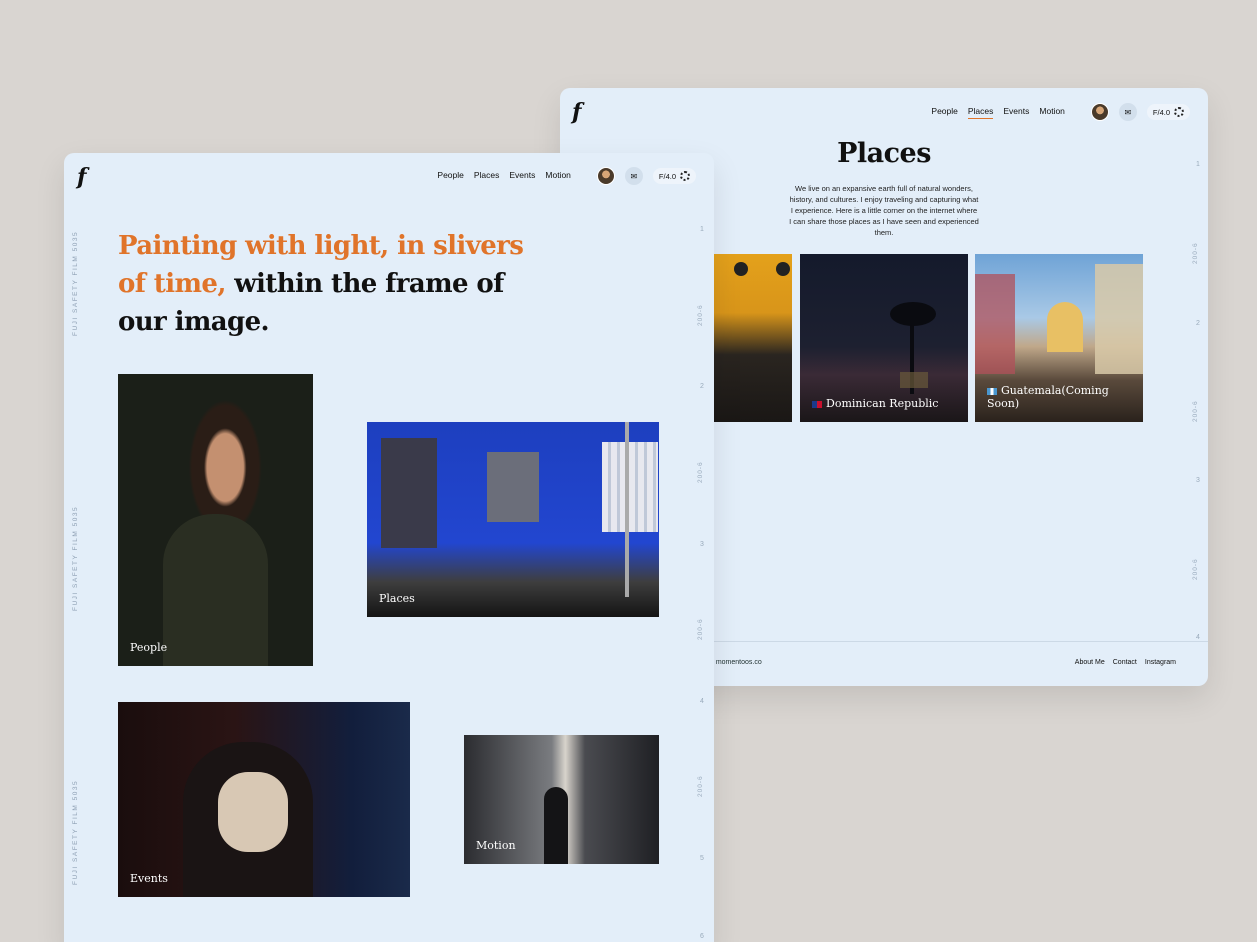 This screenshot has height=942, width=1257. I want to click on left-building, so click(995, 324).